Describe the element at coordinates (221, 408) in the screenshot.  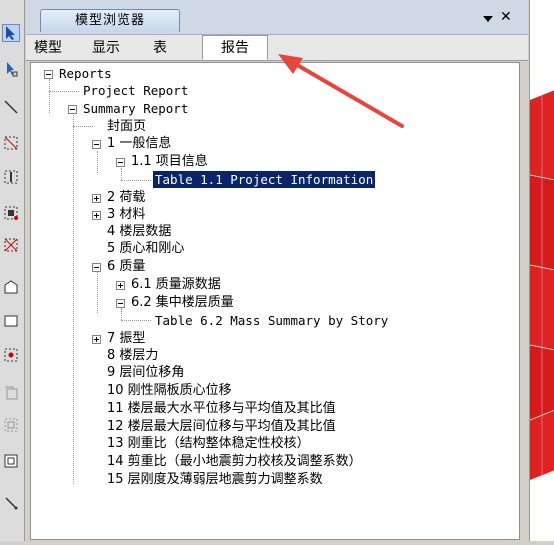
I see `tree-max-disp-ratio: 11 楼层最大水平位移与平均值及其比值` at that location.